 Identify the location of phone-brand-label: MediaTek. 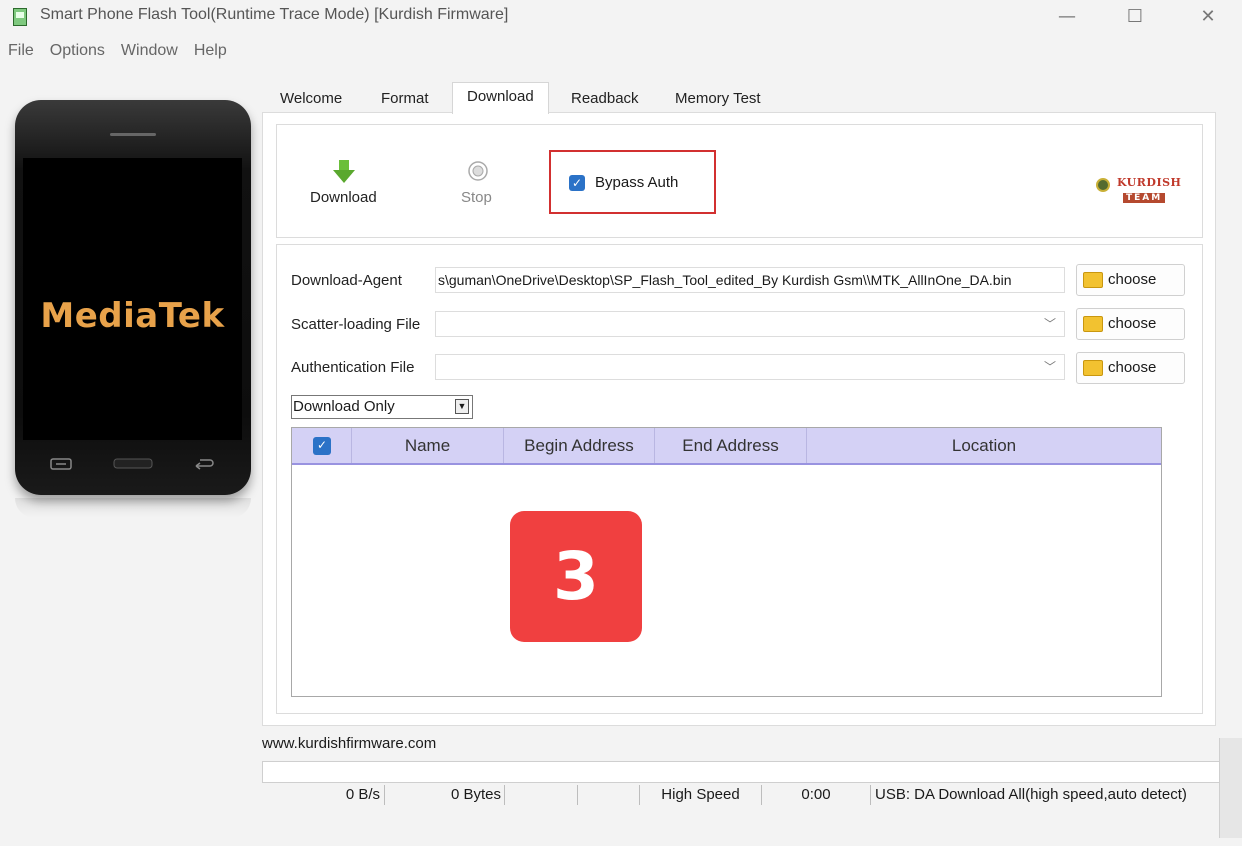
(132, 316).